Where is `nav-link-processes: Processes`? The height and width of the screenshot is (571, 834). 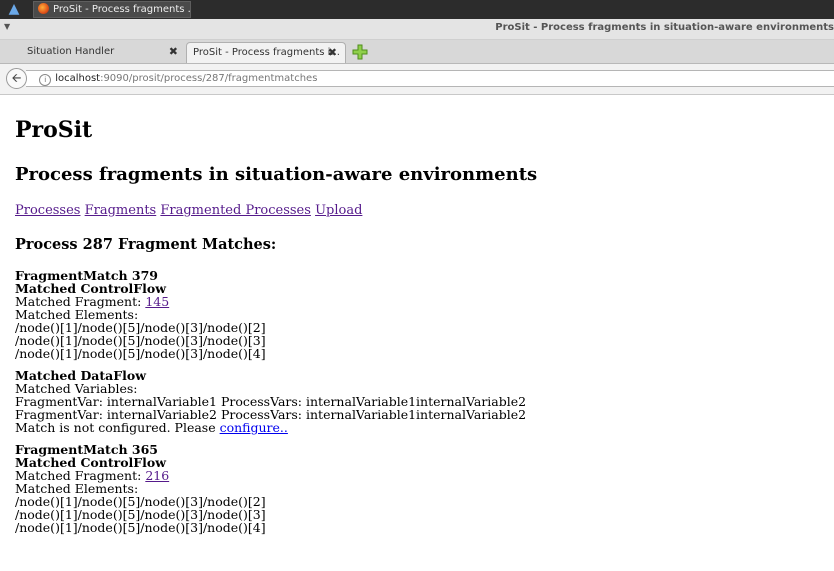 nav-link-processes: Processes is located at coordinates (47, 210).